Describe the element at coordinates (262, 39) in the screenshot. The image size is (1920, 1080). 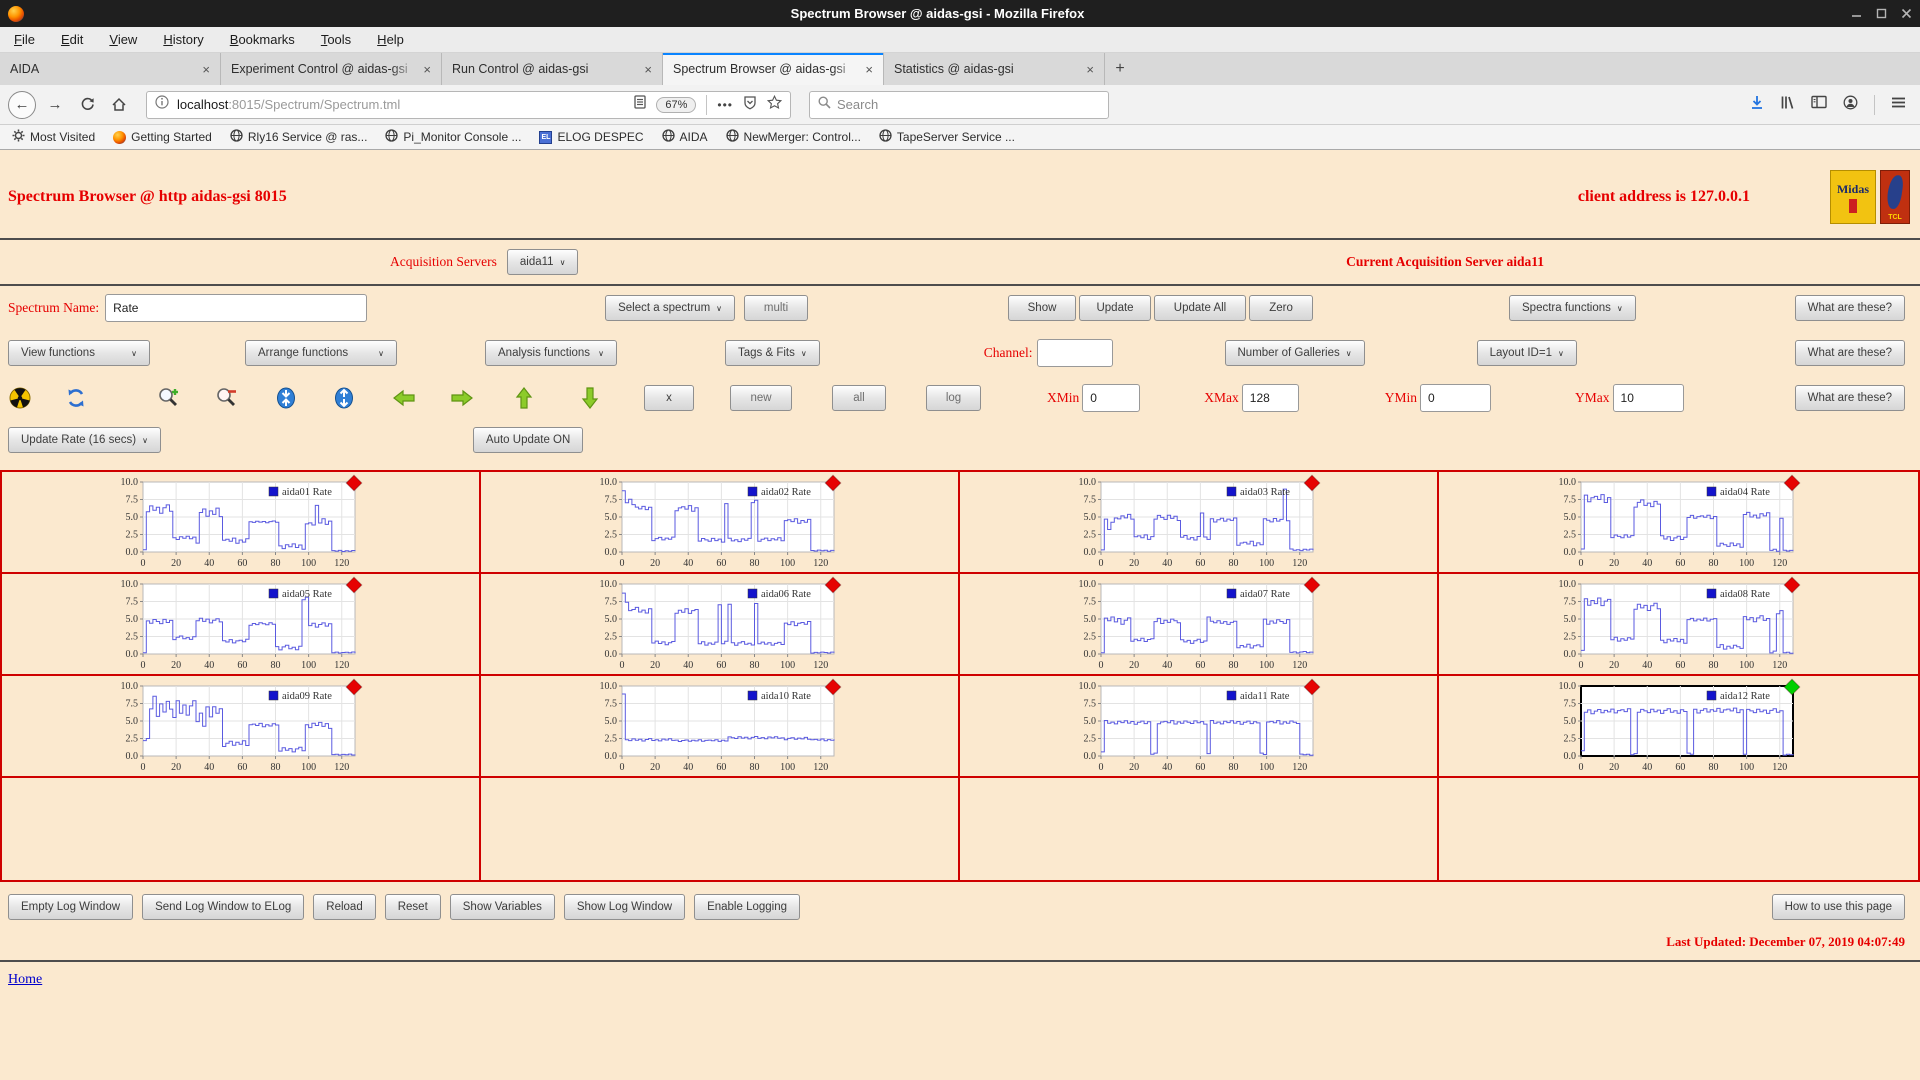
I see `menu-bookmarks: Bookmarks` at that location.